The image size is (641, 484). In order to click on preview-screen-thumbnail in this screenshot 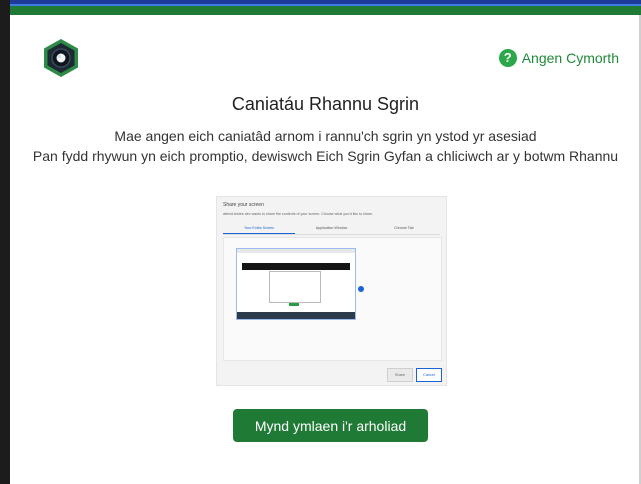, I will do `click(296, 284)`.